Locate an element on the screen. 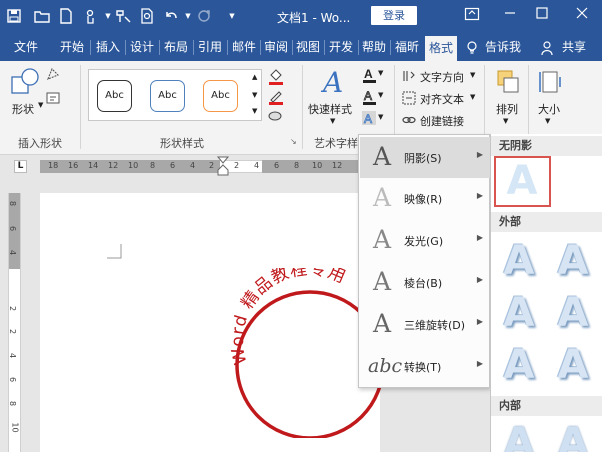 The image size is (602, 452). edit-shape-icon is located at coordinates (53, 74).